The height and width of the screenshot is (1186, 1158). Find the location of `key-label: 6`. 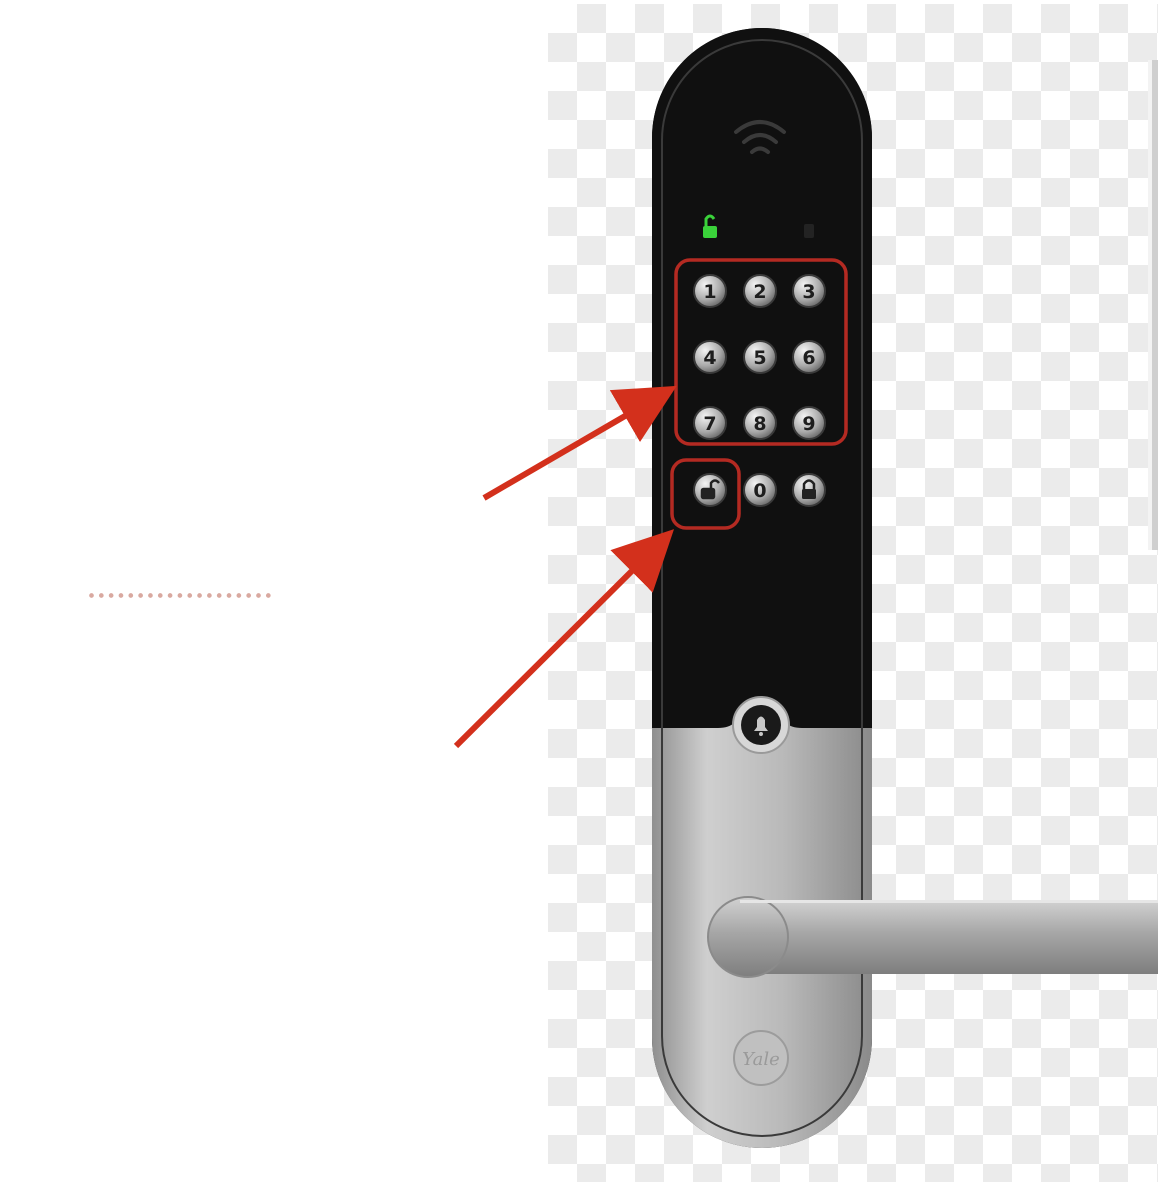

key-label: 6 is located at coordinates (808, 358).